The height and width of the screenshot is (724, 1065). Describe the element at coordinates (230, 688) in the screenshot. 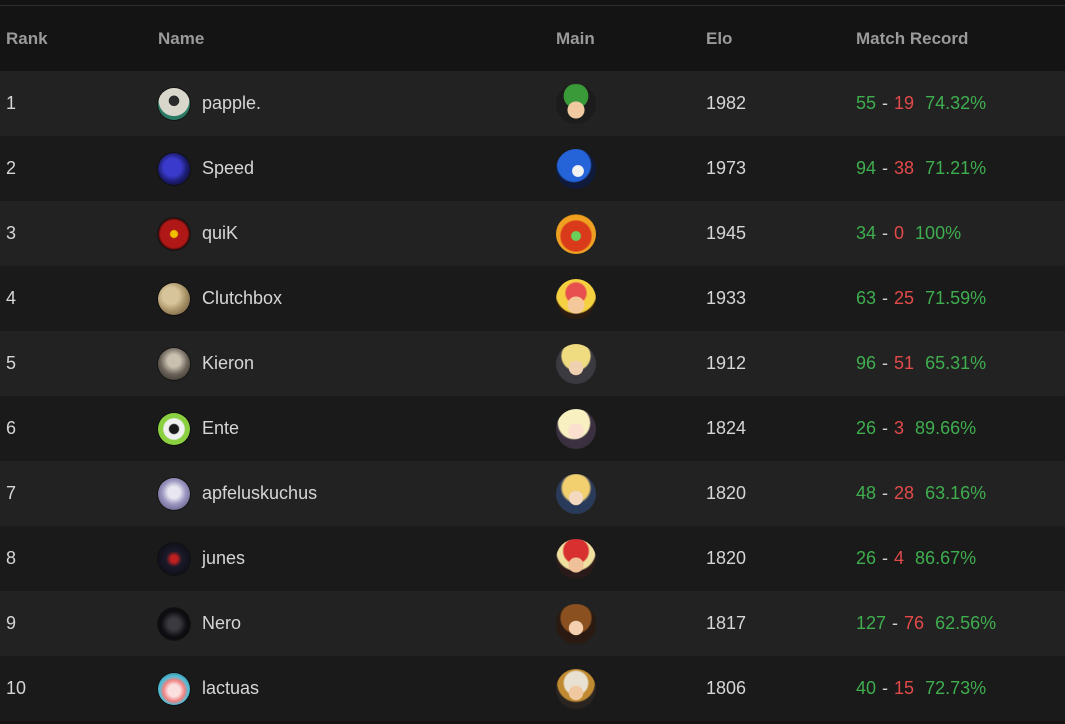

I see `player-name: lactuas` at that location.